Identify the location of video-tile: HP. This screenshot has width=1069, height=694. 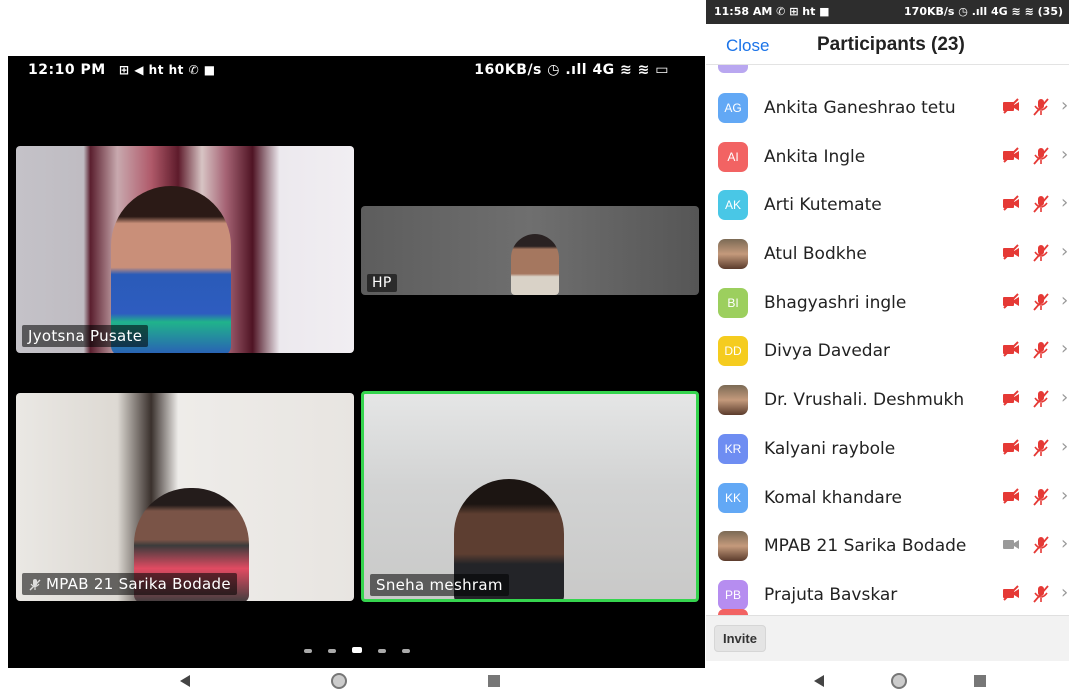
(530, 250).